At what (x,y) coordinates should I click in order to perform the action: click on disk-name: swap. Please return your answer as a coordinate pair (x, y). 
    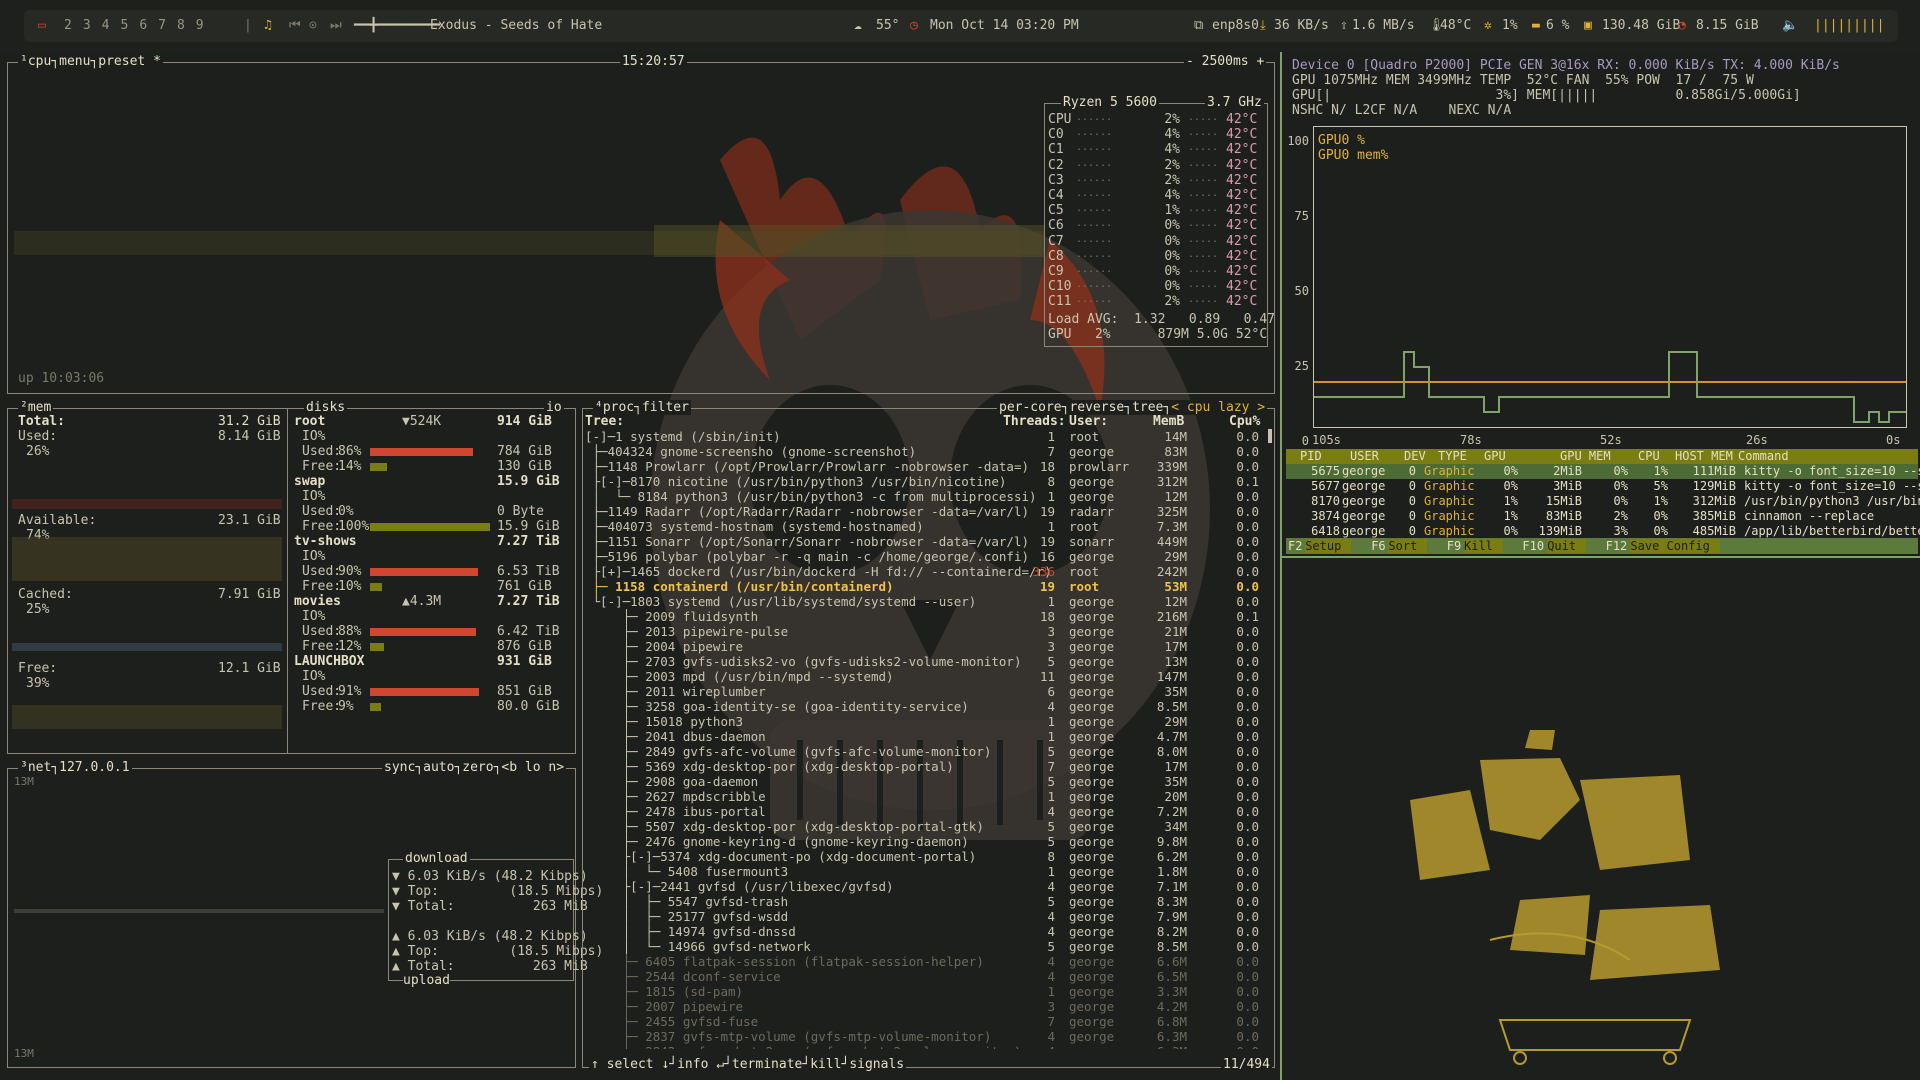
    Looking at the image, I should click on (309, 481).